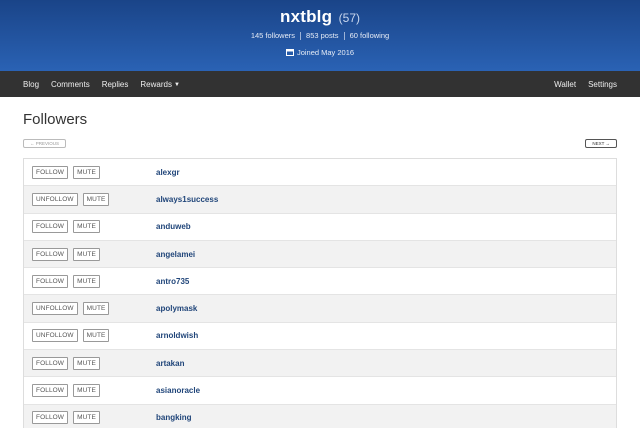 The width and height of the screenshot is (640, 428). What do you see at coordinates (289, 52) in the screenshot?
I see `calendar-icon` at bounding box center [289, 52].